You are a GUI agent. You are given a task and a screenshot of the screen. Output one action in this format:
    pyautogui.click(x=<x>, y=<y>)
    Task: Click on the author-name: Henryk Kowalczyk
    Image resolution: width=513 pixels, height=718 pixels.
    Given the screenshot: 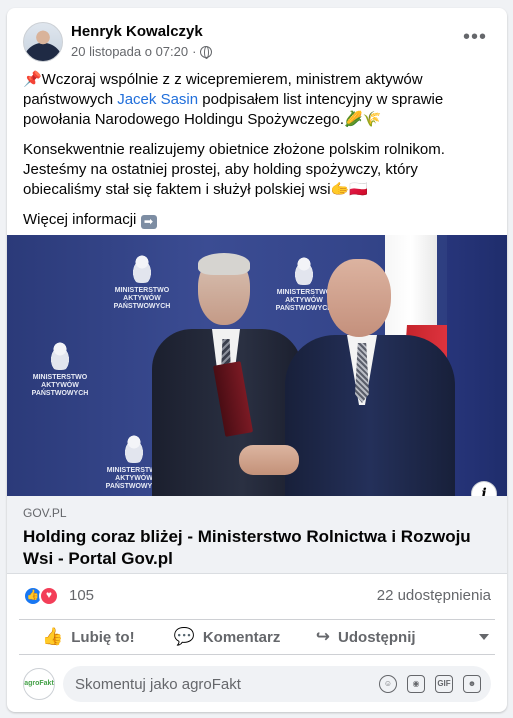 What is the action you would take?
    pyautogui.click(x=137, y=31)
    